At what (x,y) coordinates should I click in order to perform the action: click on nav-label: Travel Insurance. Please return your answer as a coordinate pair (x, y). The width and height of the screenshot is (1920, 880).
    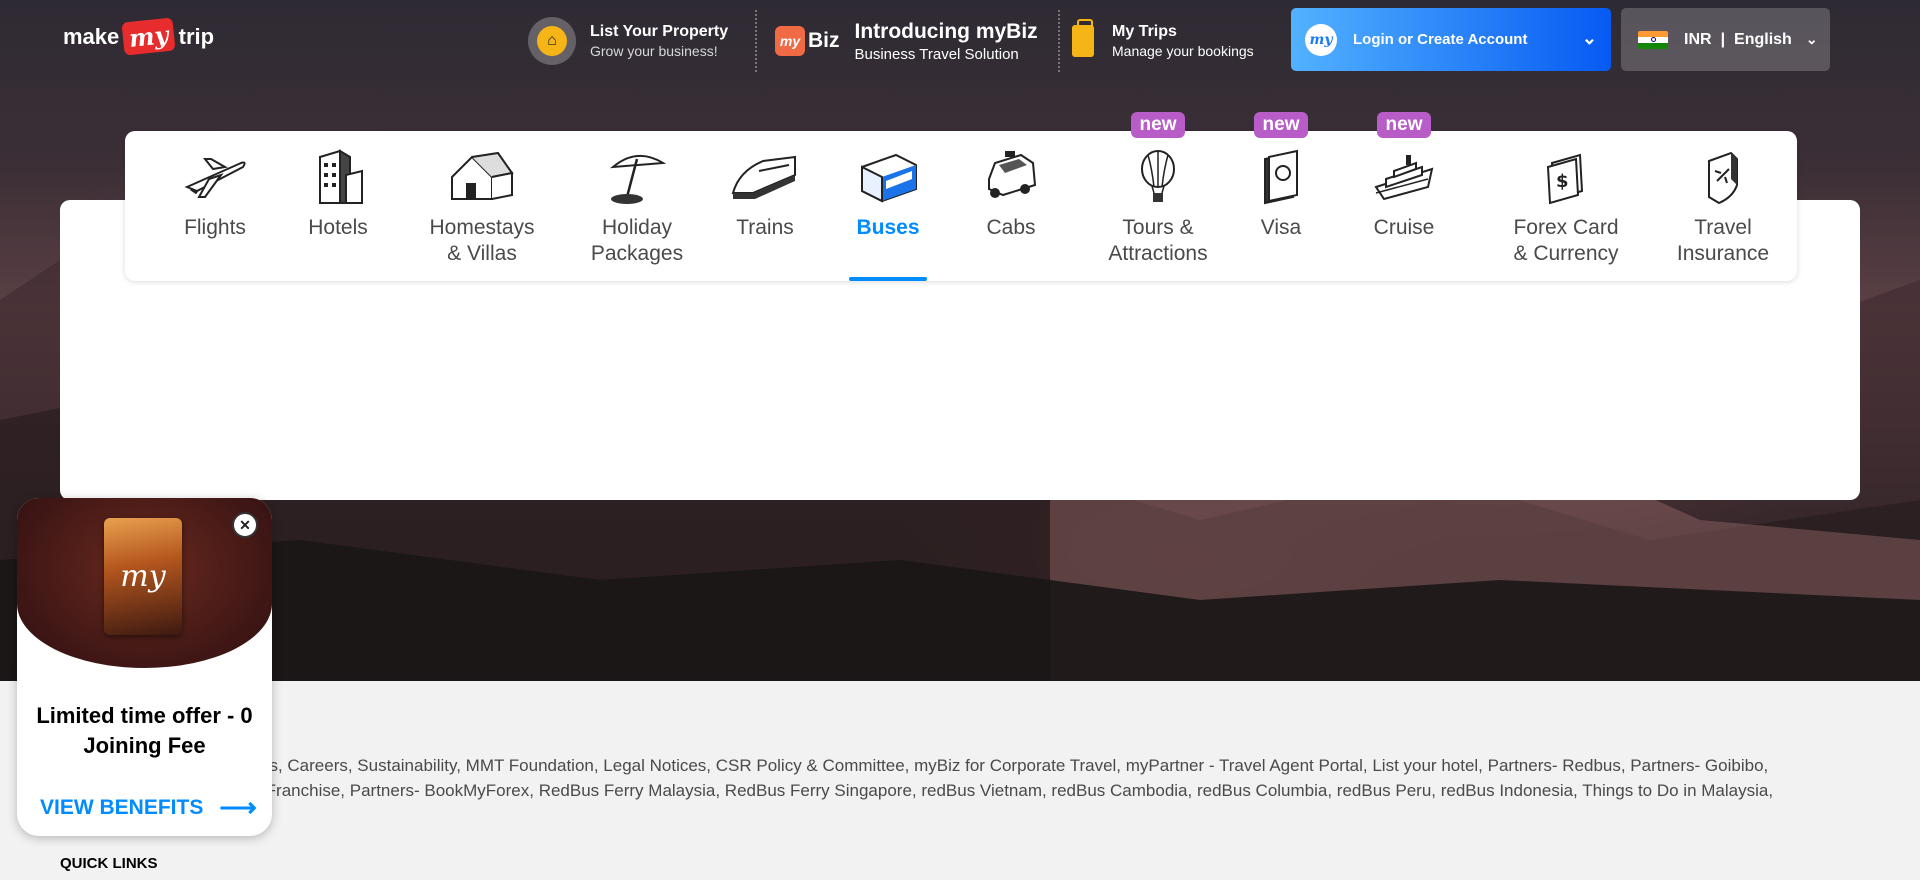
    Looking at the image, I should click on (1723, 240).